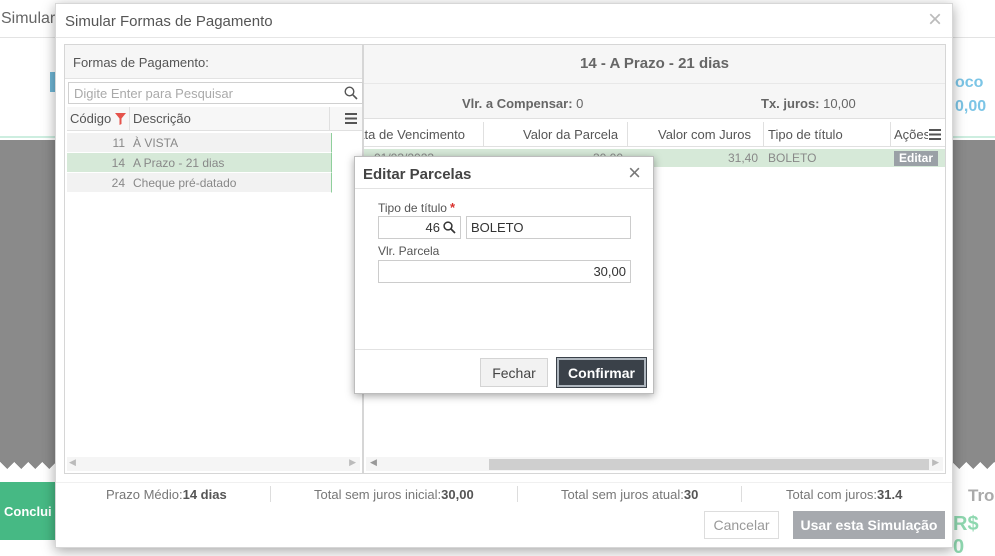  What do you see at coordinates (118, 143) in the screenshot?
I see `payment-code: 11` at bounding box center [118, 143].